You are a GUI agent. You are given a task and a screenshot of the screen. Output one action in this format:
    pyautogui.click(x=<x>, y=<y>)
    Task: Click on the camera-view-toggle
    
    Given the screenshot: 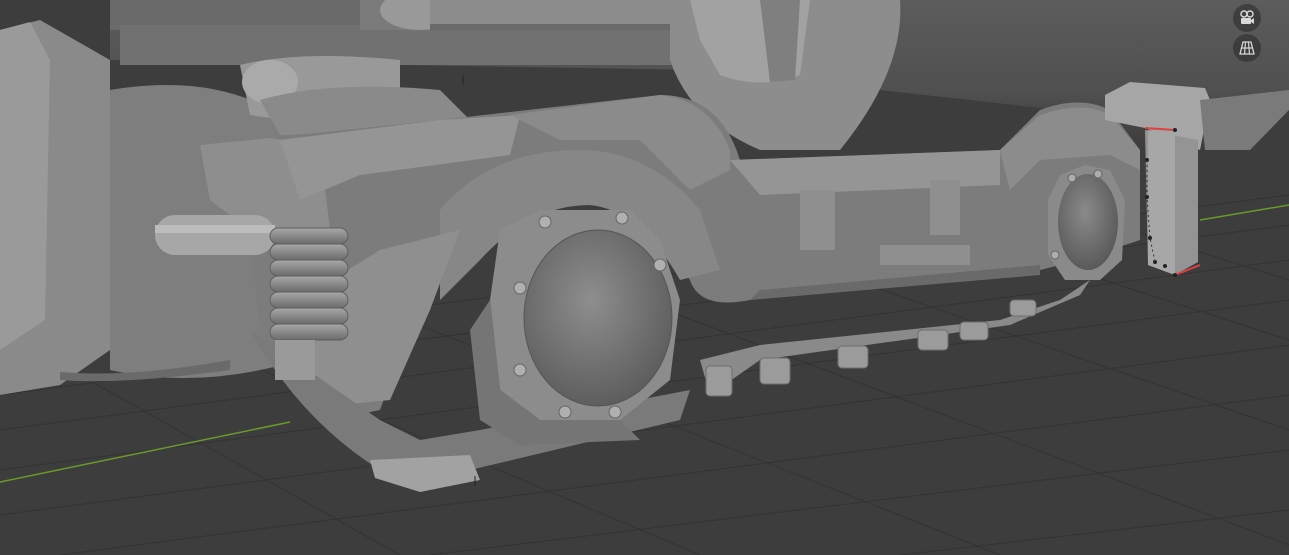 What is the action you would take?
    pyautogui.click(x=1247, y=18)
    